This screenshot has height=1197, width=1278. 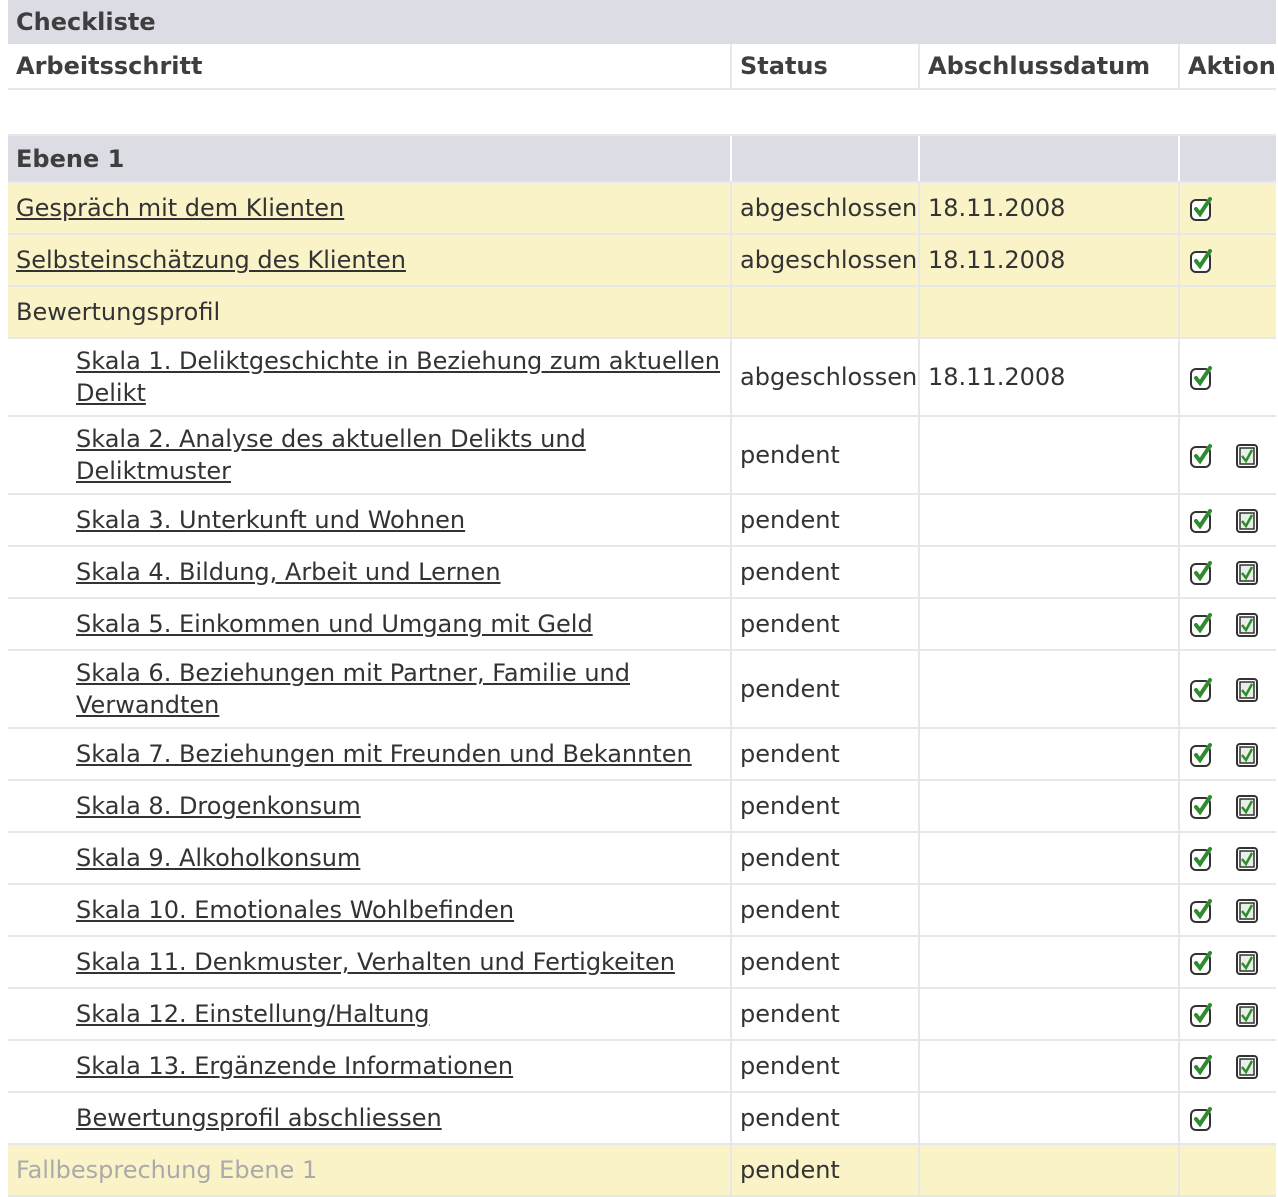 What do you see at coordinates (211, 260) in the screenshot?
I see `step-link: Selbsteinschätzung des Klienten` at bounding box center [211, 260].